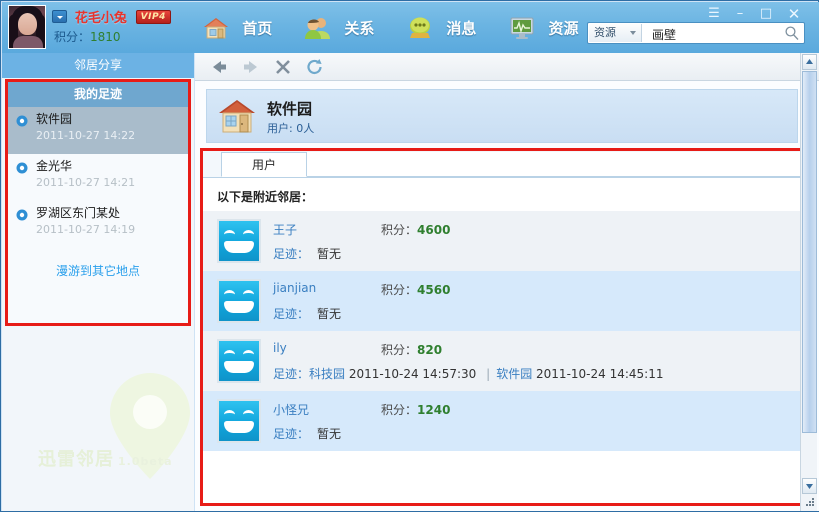  What do you see at coordinates (251, 68) in the screenshot?
I see `forward-button` at bounding box center [251, 68].